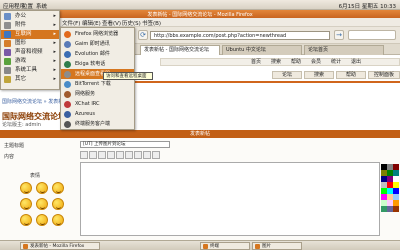 The image size is (400, 250). Describe the element at coordinates (25, 246) in the screenshot. I see `firefox-icon` at that location.